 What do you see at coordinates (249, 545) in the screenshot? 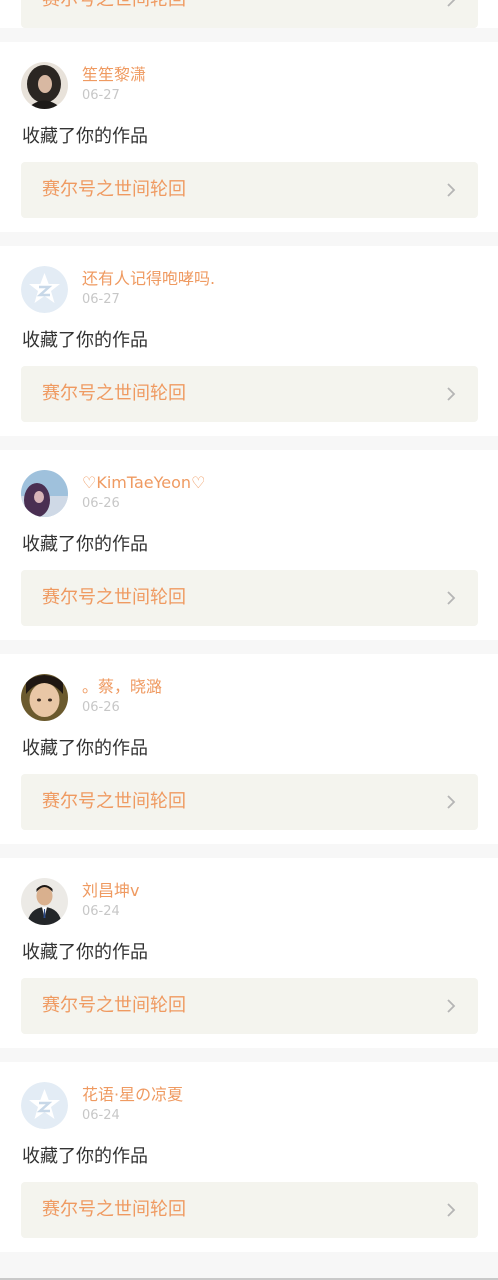
I see `notification-card: ♡KimTaeYeon♡ 06-26 收藏了你的作品 赛尔号之世间轮回` at bounding box center [249, 545].